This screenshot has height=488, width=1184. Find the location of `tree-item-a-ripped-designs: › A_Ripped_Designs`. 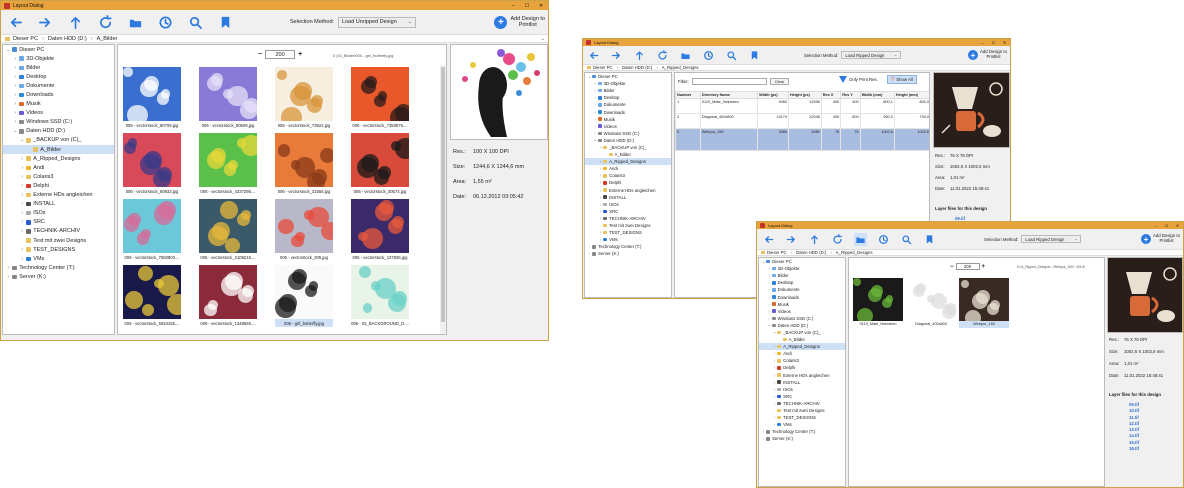

tree-item-a-ripped-designs: › A_Ripped_Designs is located at coordinates (802, 347).